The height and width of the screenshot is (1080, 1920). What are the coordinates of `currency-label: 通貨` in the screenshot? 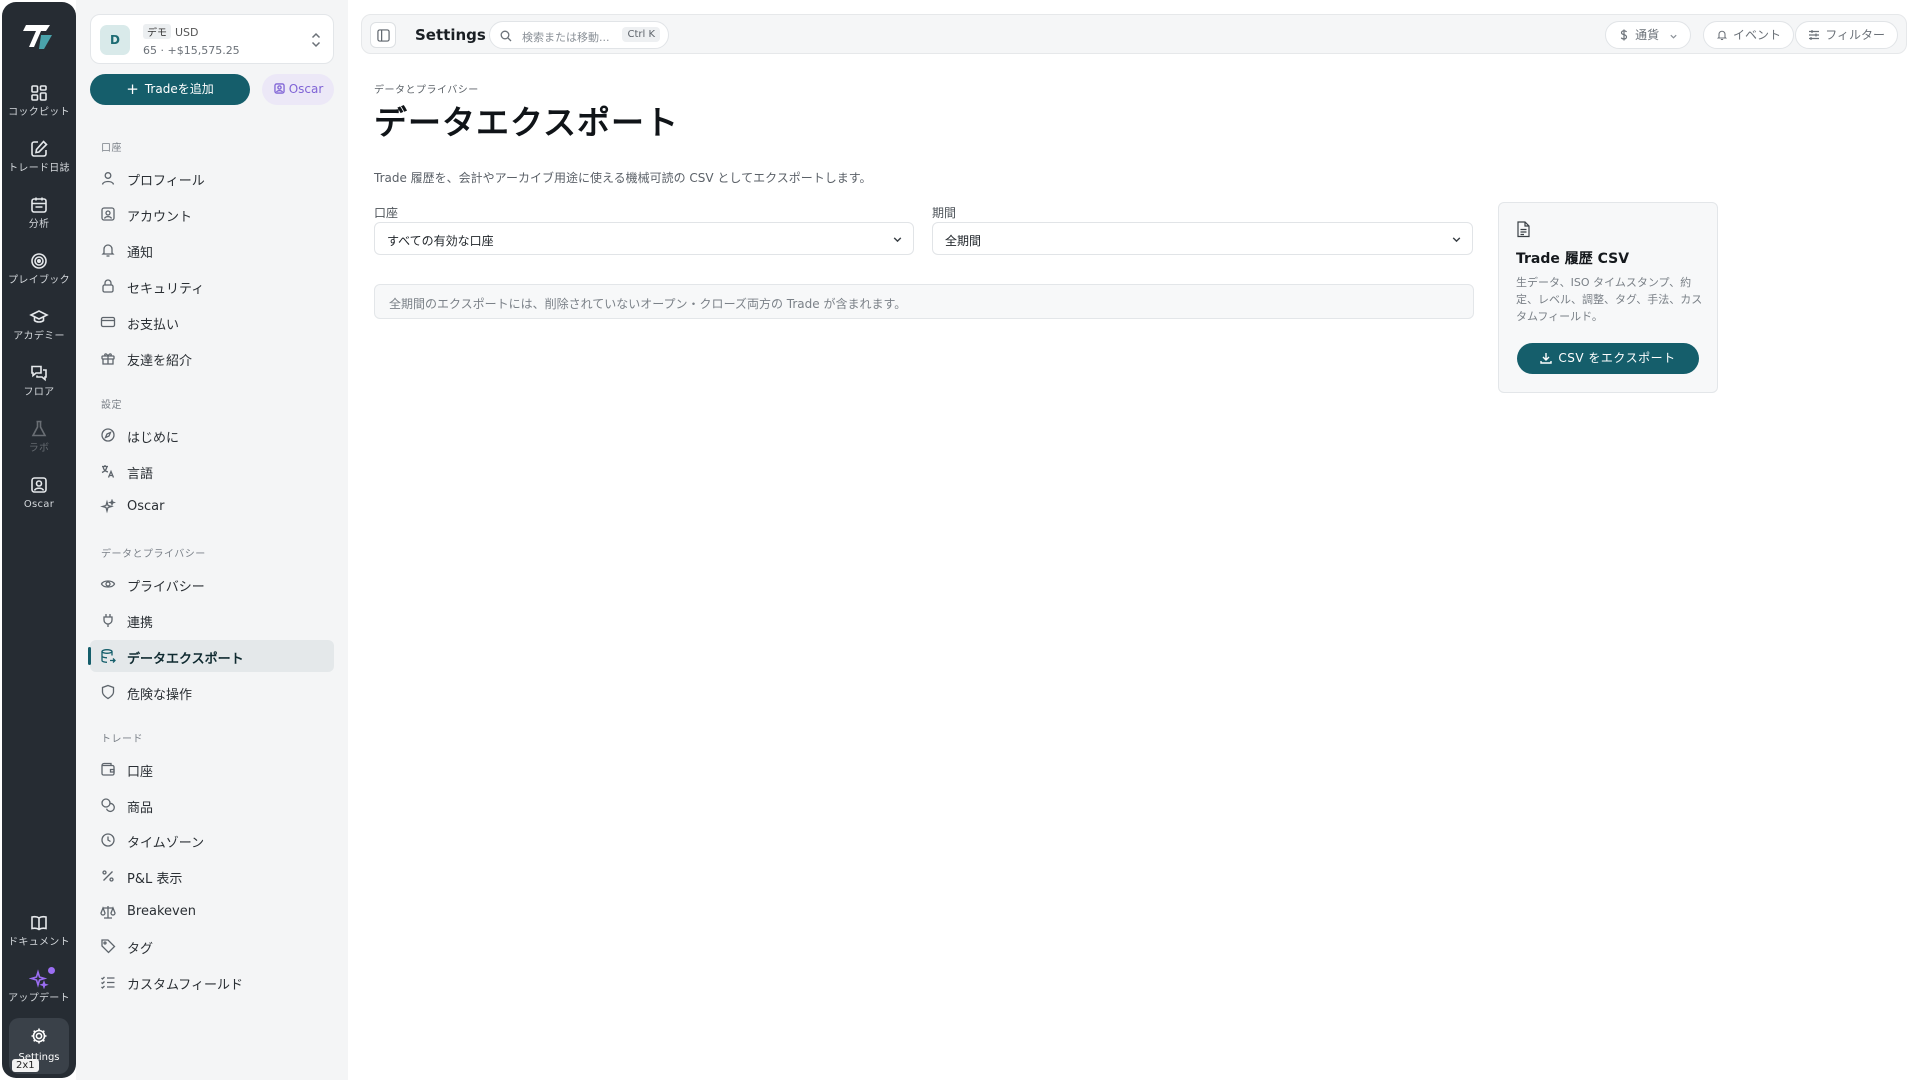 It's located at (1647, 35).